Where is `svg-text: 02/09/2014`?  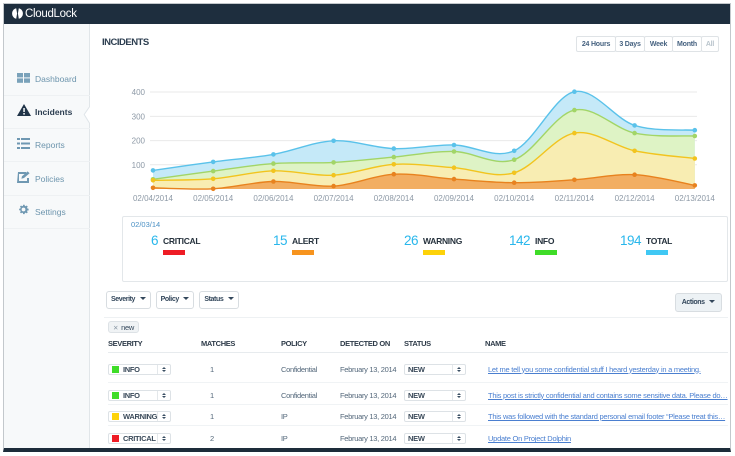 svg-text: 02/09/2014 is located at coordinates (454, 198).